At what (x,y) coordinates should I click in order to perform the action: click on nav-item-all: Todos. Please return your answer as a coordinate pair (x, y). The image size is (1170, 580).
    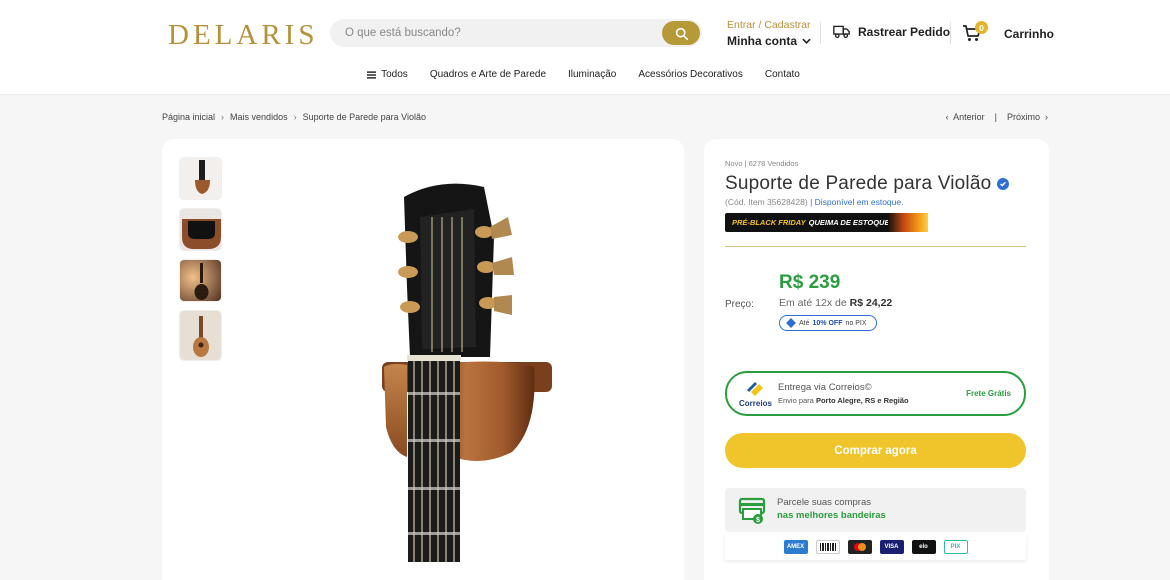
    Looking at the image, I should click on (387, 74).